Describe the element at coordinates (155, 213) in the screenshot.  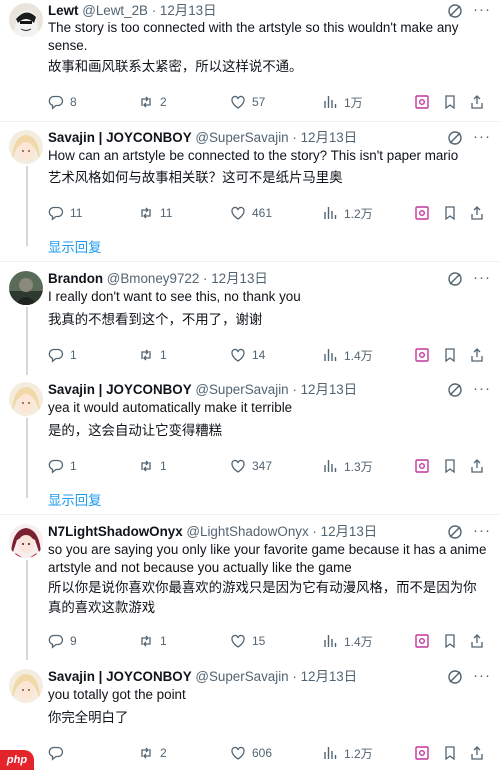
I see `repost-button: 11` at that location.